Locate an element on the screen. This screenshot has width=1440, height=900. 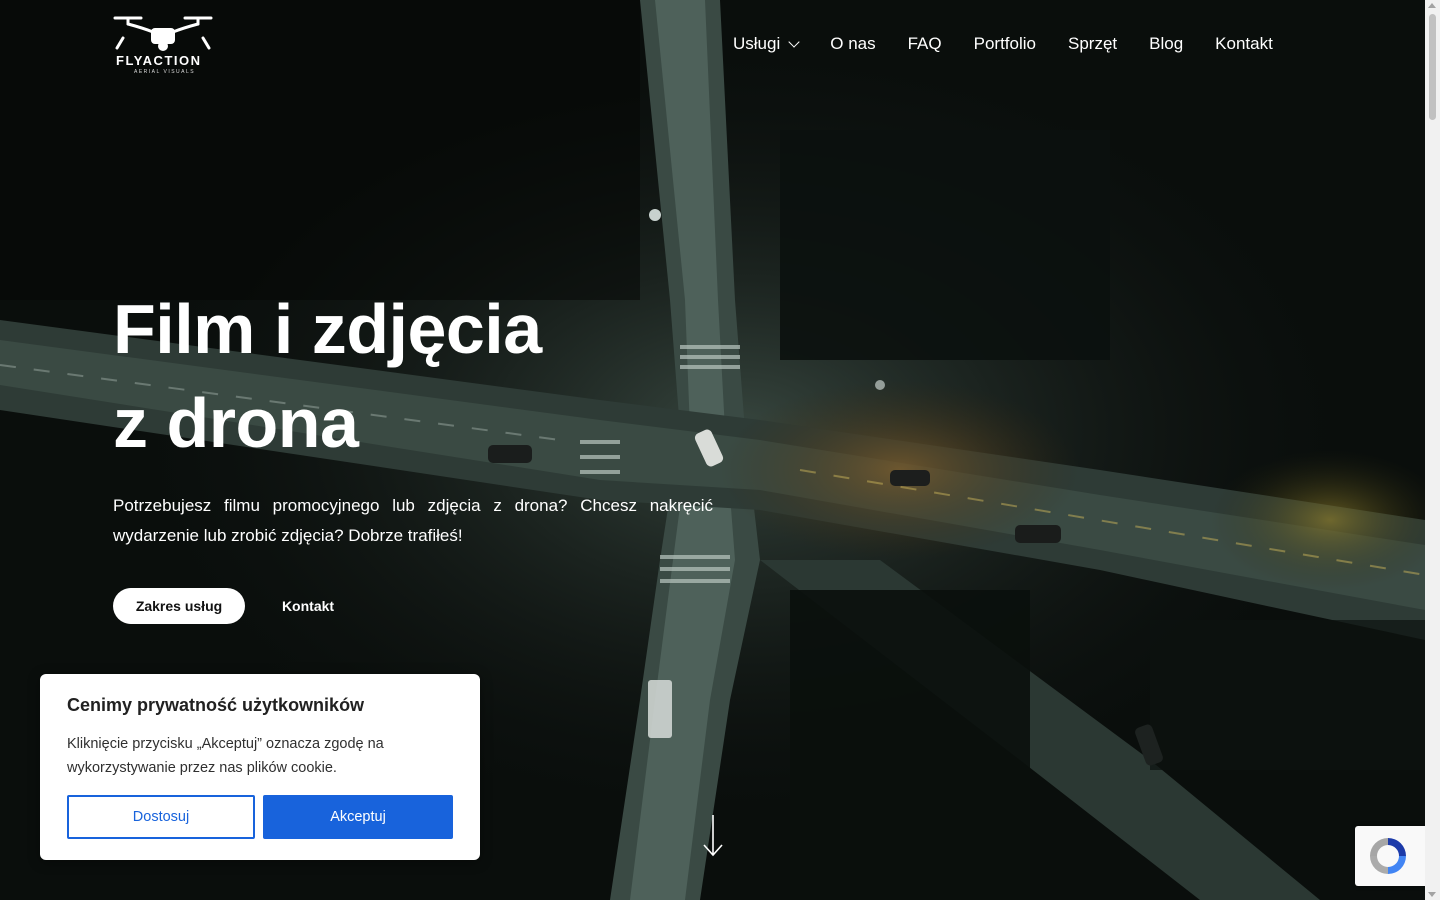
hero-title-line: z drona is located at coordinates (236, 423).